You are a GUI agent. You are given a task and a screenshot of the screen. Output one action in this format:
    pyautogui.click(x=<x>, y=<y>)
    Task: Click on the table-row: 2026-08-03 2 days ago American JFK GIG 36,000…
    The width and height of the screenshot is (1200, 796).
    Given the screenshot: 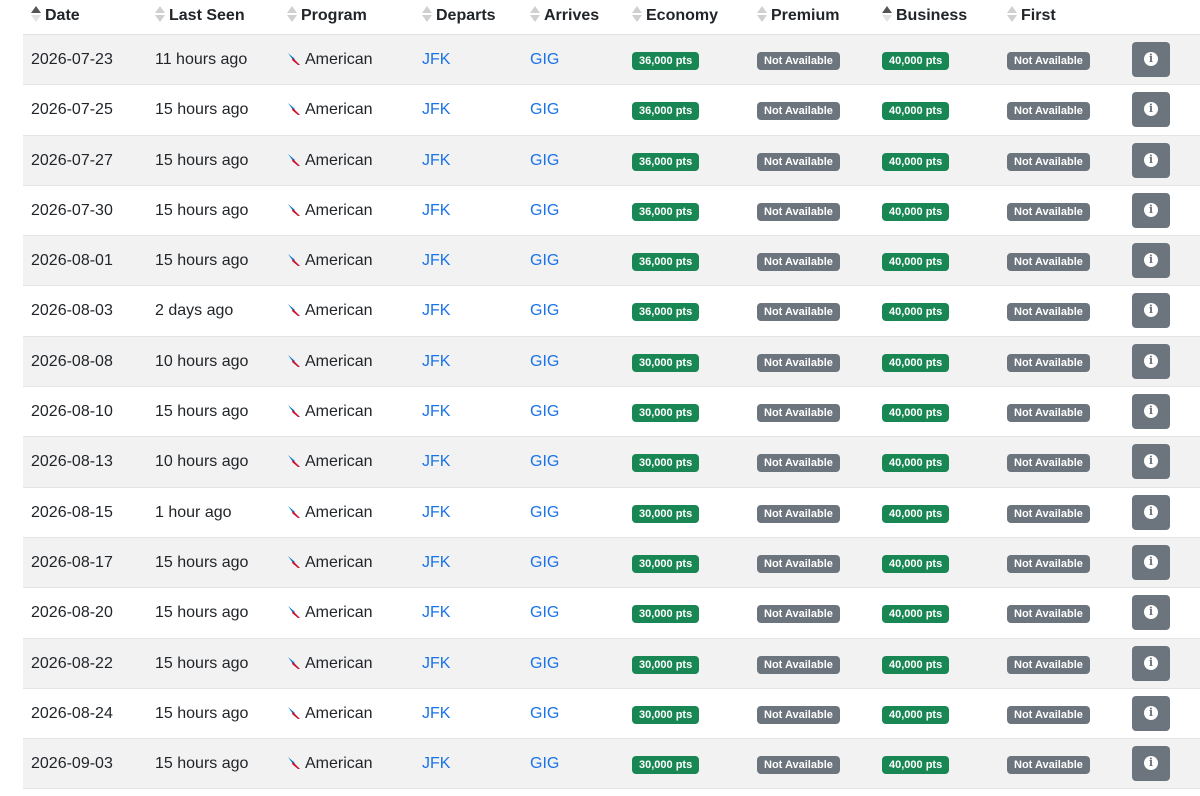 What is the action you would take?
    pyautogui.click(x=611, y=311)
    